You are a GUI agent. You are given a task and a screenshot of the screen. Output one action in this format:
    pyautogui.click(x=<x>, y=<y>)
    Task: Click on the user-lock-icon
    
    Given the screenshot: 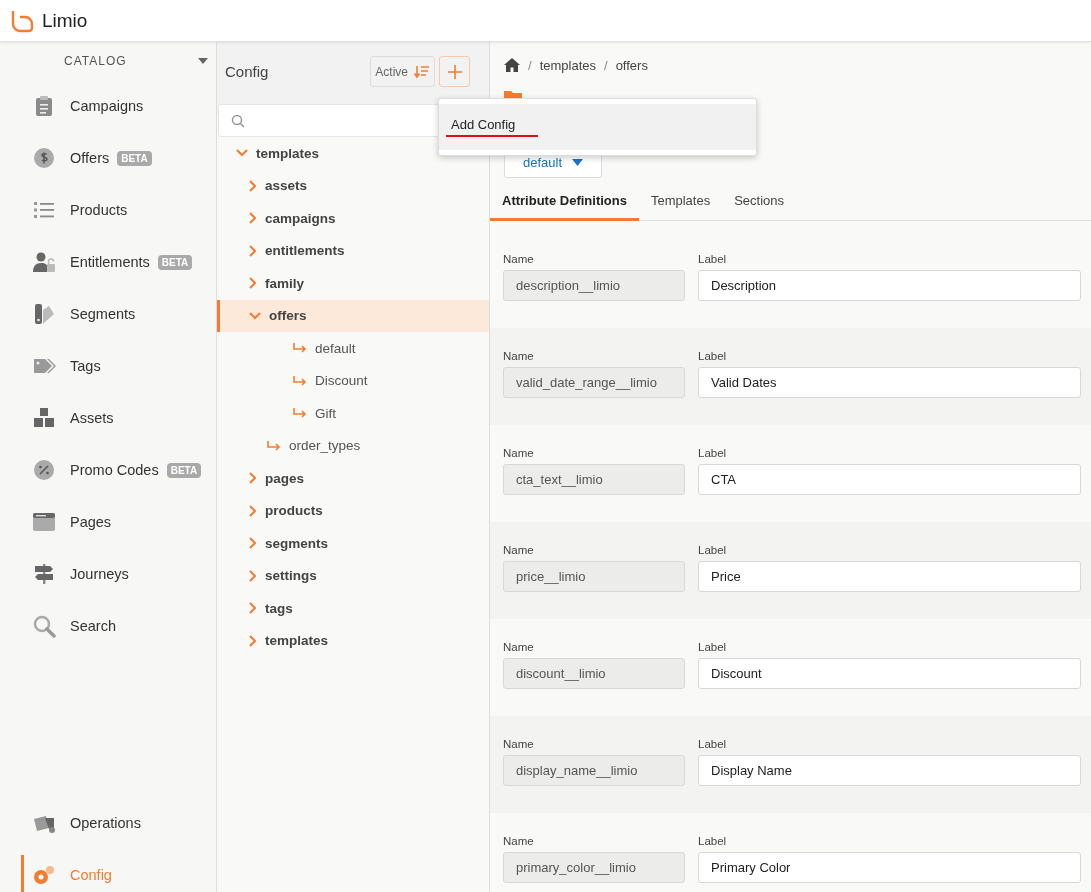 What is the action you would take?
    pyautogui.click(x=44, y=262)
    